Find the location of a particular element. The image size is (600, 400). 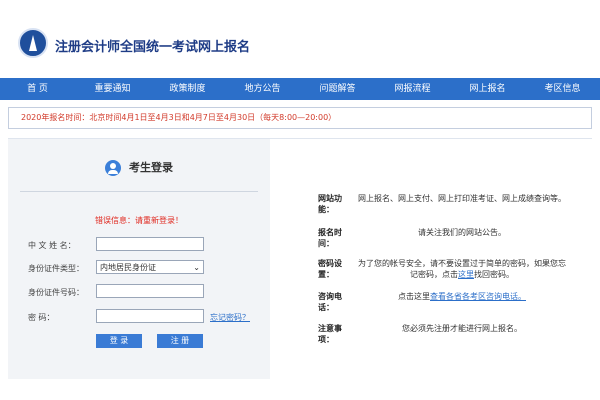

nav-important-notice: 重要通知 is located at coordinates (112, 89).